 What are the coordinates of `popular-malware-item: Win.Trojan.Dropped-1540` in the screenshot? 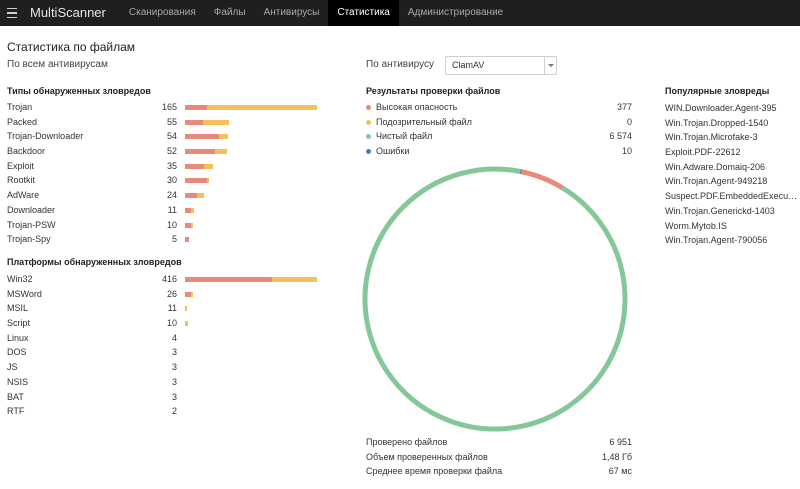 It's located at (732, 123).